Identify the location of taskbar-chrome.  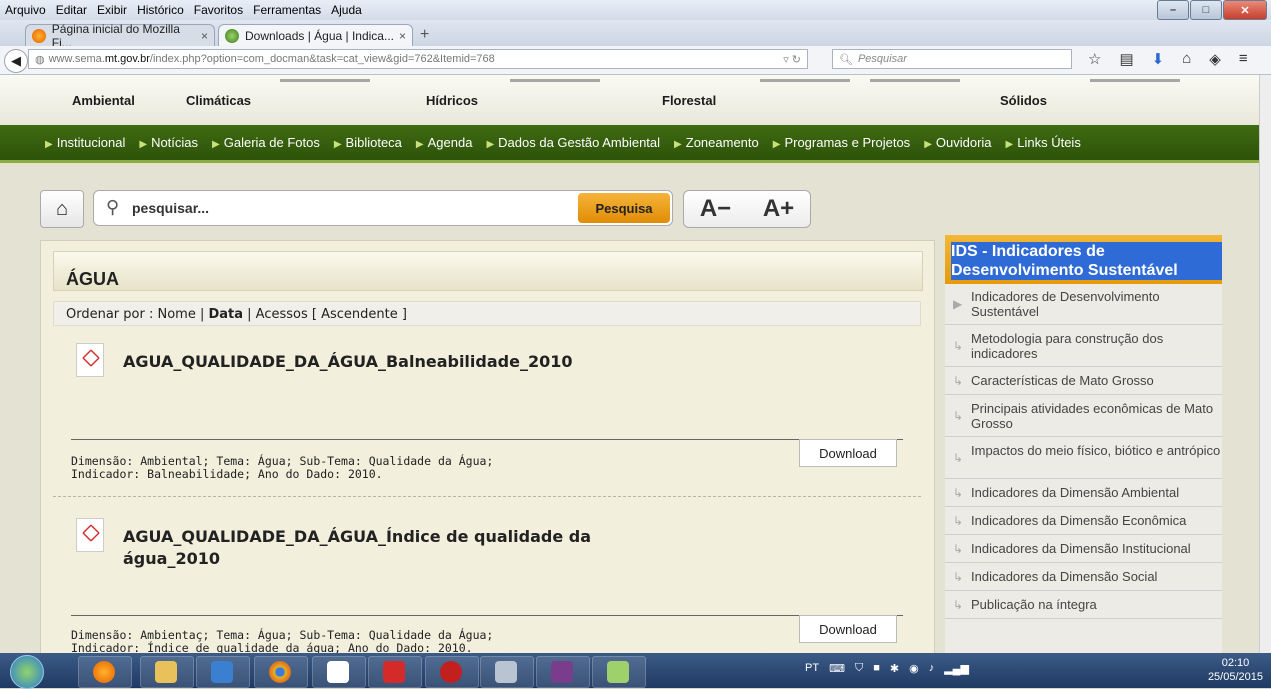
(281, 672).